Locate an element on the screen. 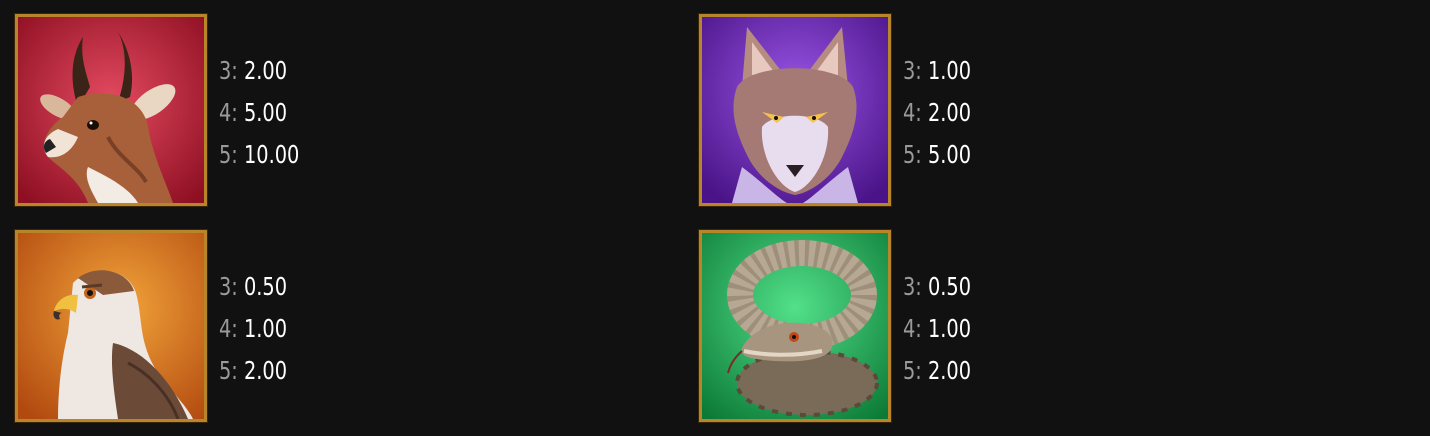  pronghorn-icon is located at coordinates (111, 110).